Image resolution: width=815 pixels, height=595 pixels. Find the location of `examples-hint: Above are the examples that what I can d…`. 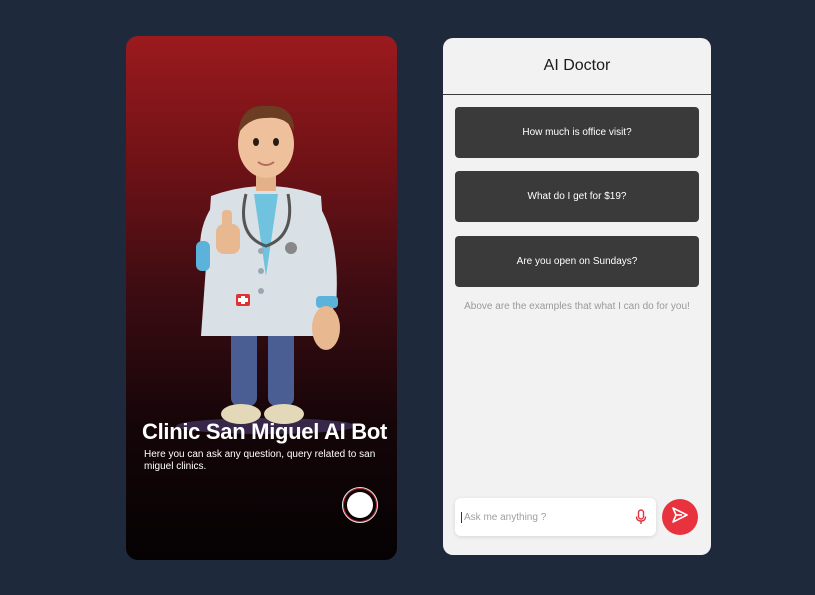

examples-hint: Above are the examples that what I can d… is located at coordinates (577, 306).